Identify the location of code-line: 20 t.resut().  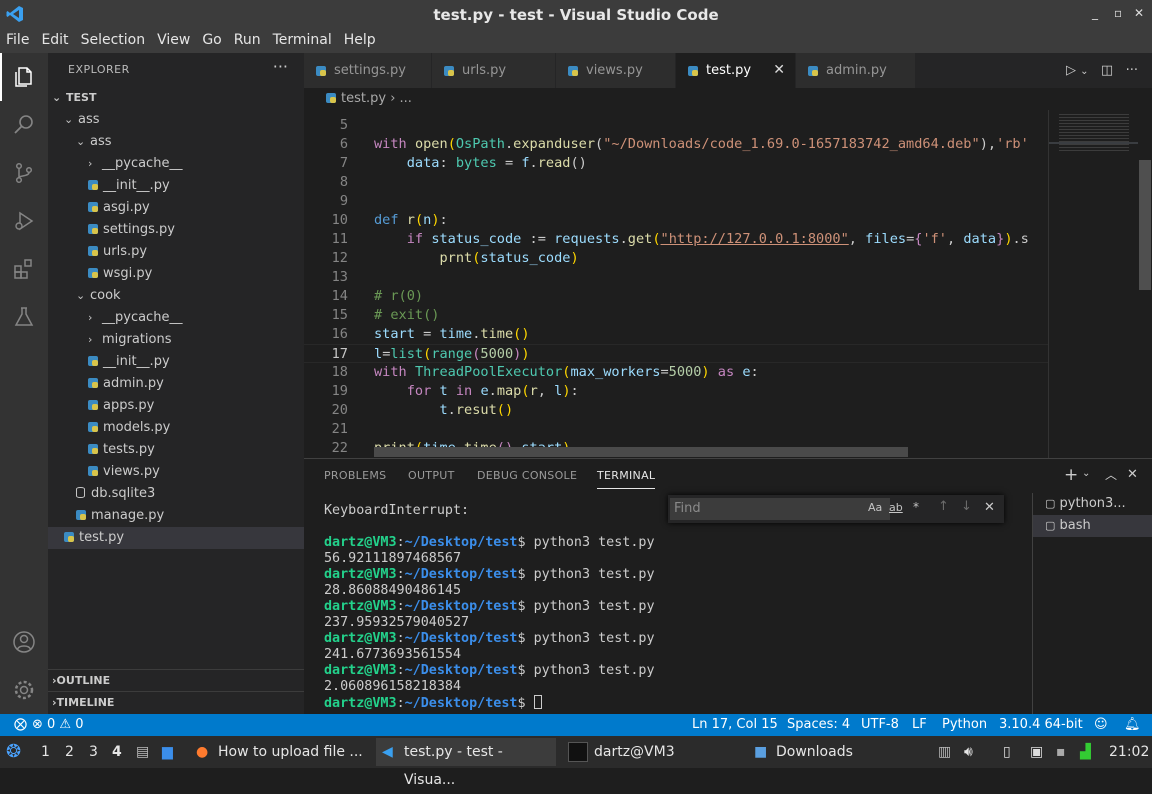
(676, 410).